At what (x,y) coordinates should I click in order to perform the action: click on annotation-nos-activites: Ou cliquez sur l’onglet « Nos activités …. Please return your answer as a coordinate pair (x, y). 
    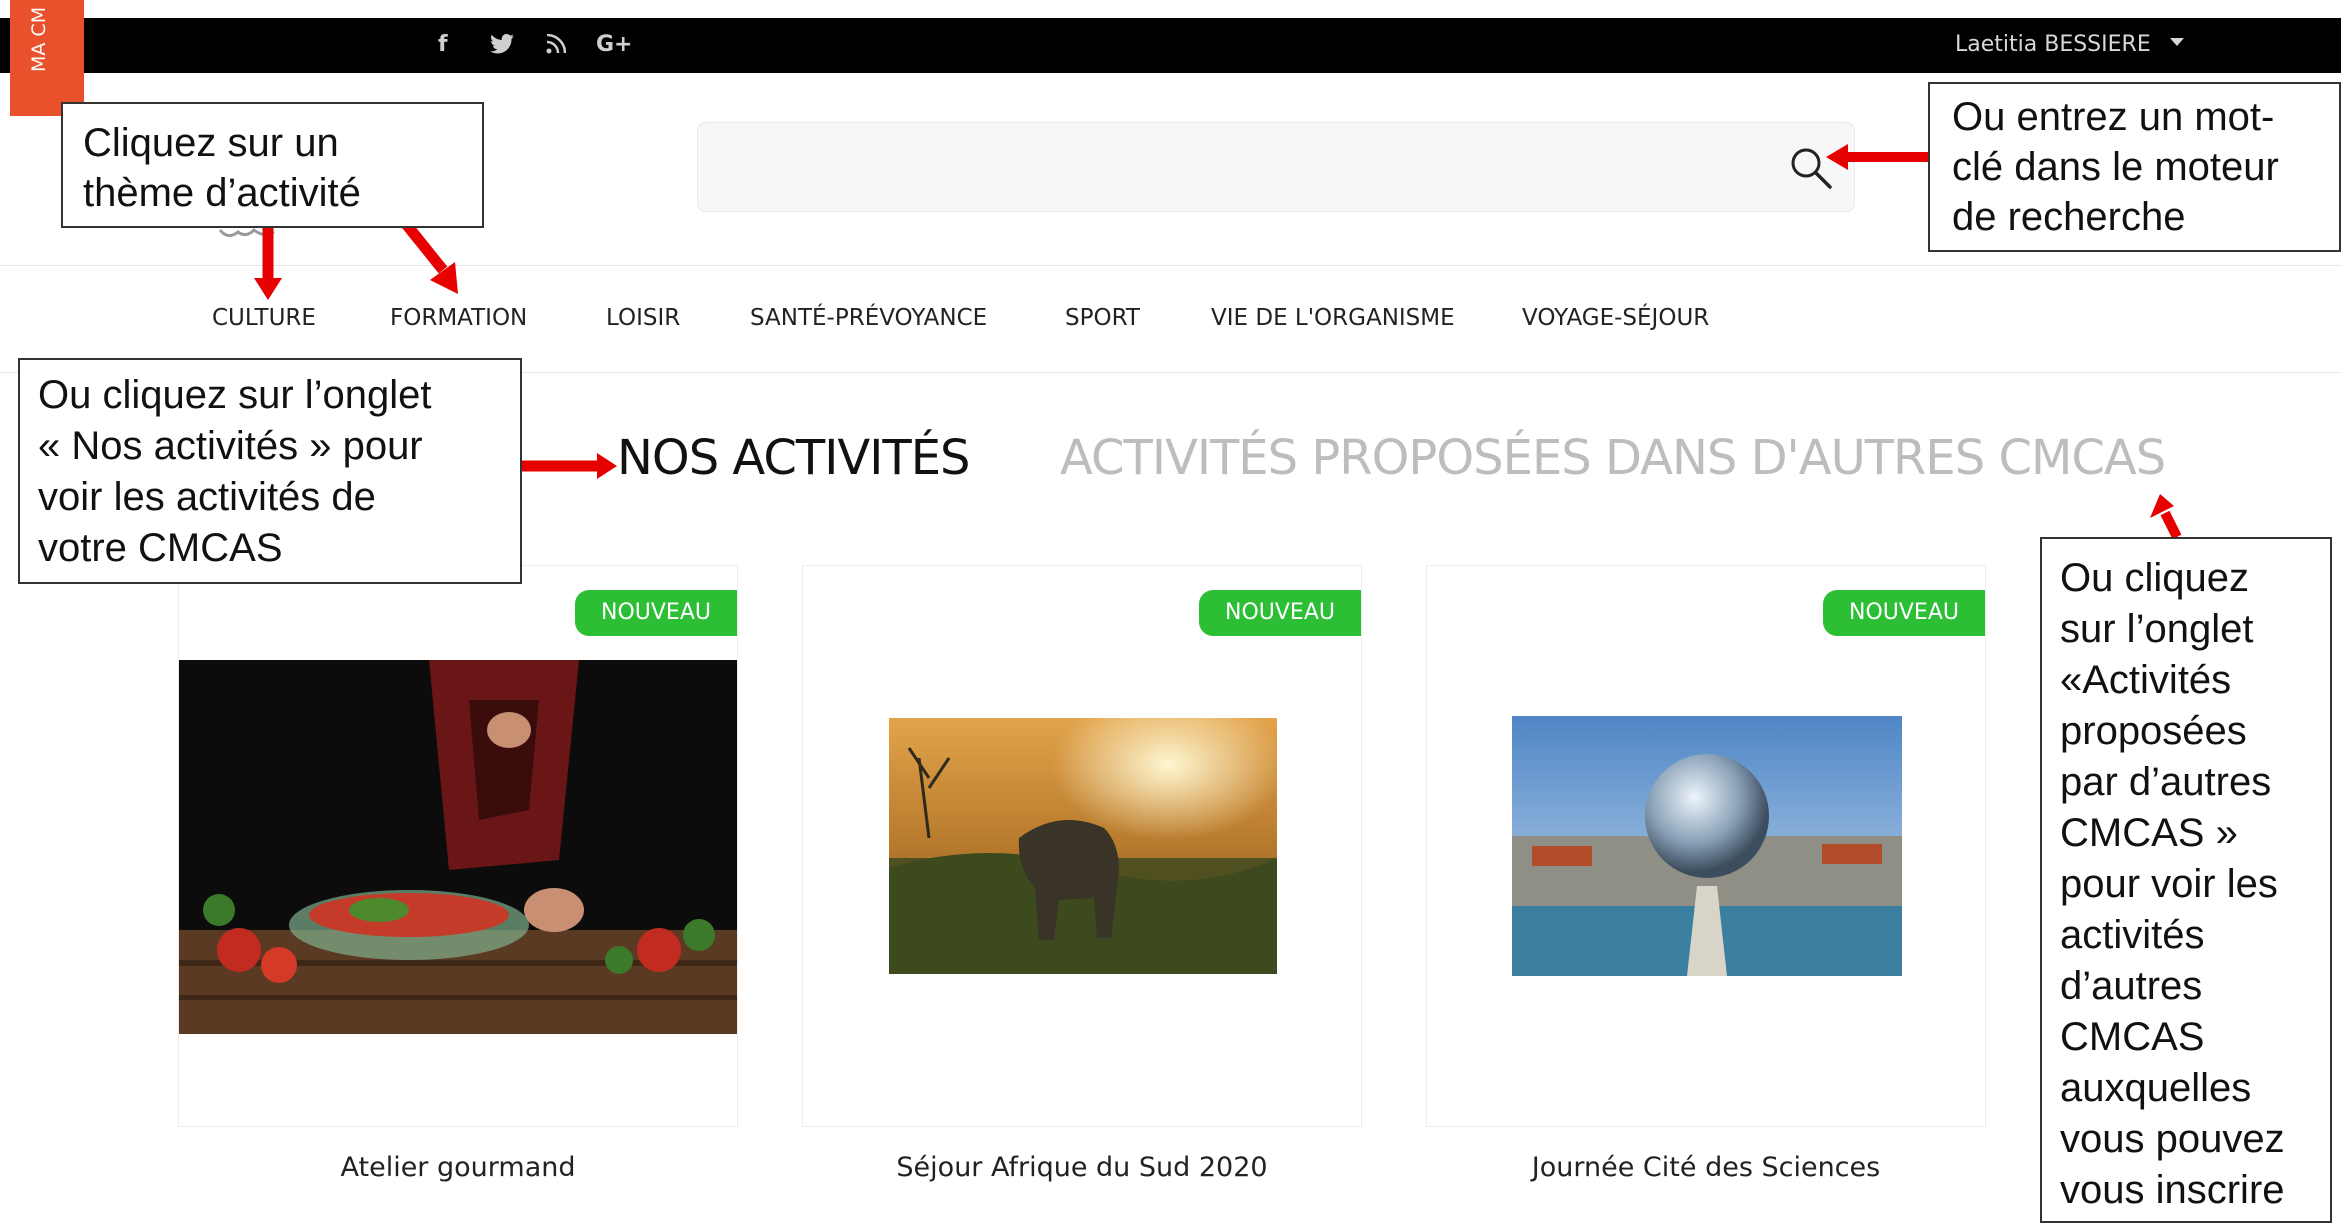
    Looking at the image, I should click on (270, 471).